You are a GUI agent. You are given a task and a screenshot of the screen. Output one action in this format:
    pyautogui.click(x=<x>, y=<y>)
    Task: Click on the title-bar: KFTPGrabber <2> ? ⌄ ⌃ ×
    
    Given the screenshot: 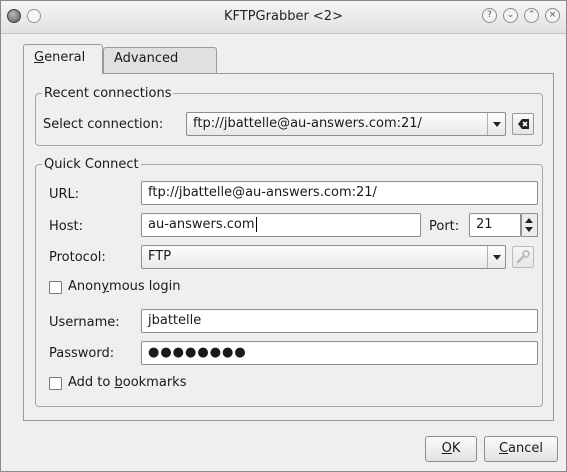 What is the action you would take?
    pyautogui.click(x=283, y=17)
    